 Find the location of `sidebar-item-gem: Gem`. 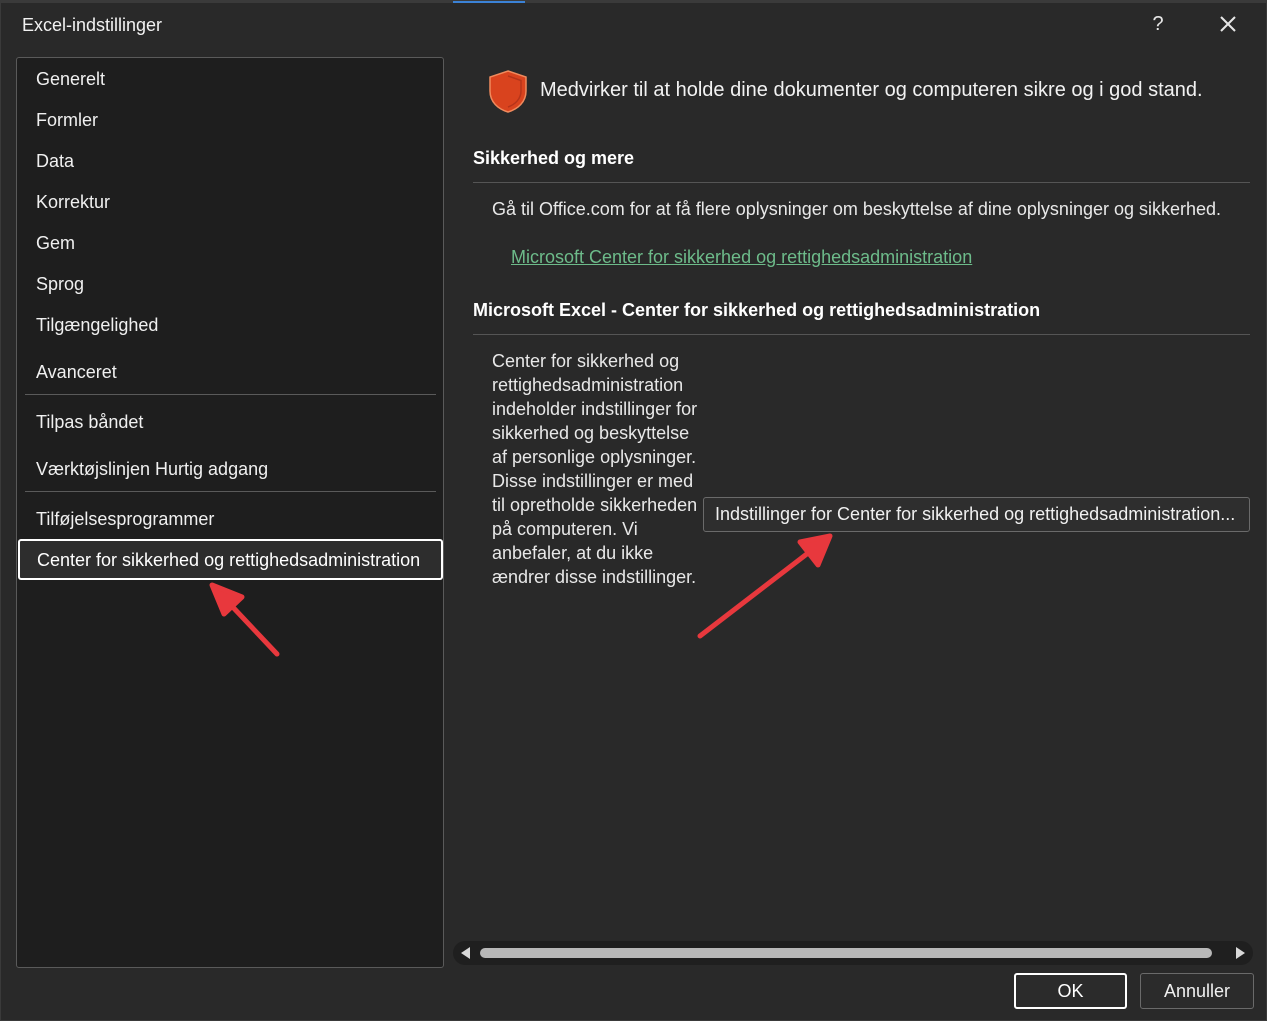

sidebar-item-gem: Gem is located at coordinates (55, 243).